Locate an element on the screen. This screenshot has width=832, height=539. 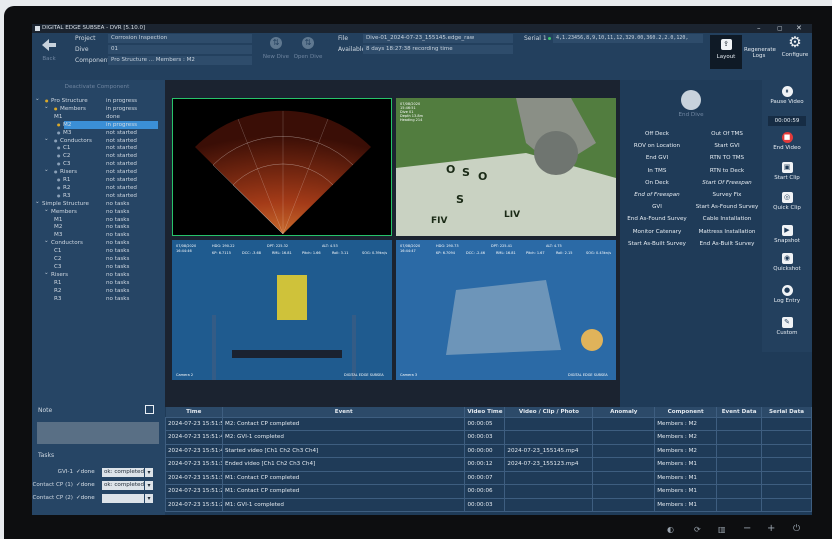
tree-item: ⌄ Simple Structure no tasks is located at coordinates (98, 203).